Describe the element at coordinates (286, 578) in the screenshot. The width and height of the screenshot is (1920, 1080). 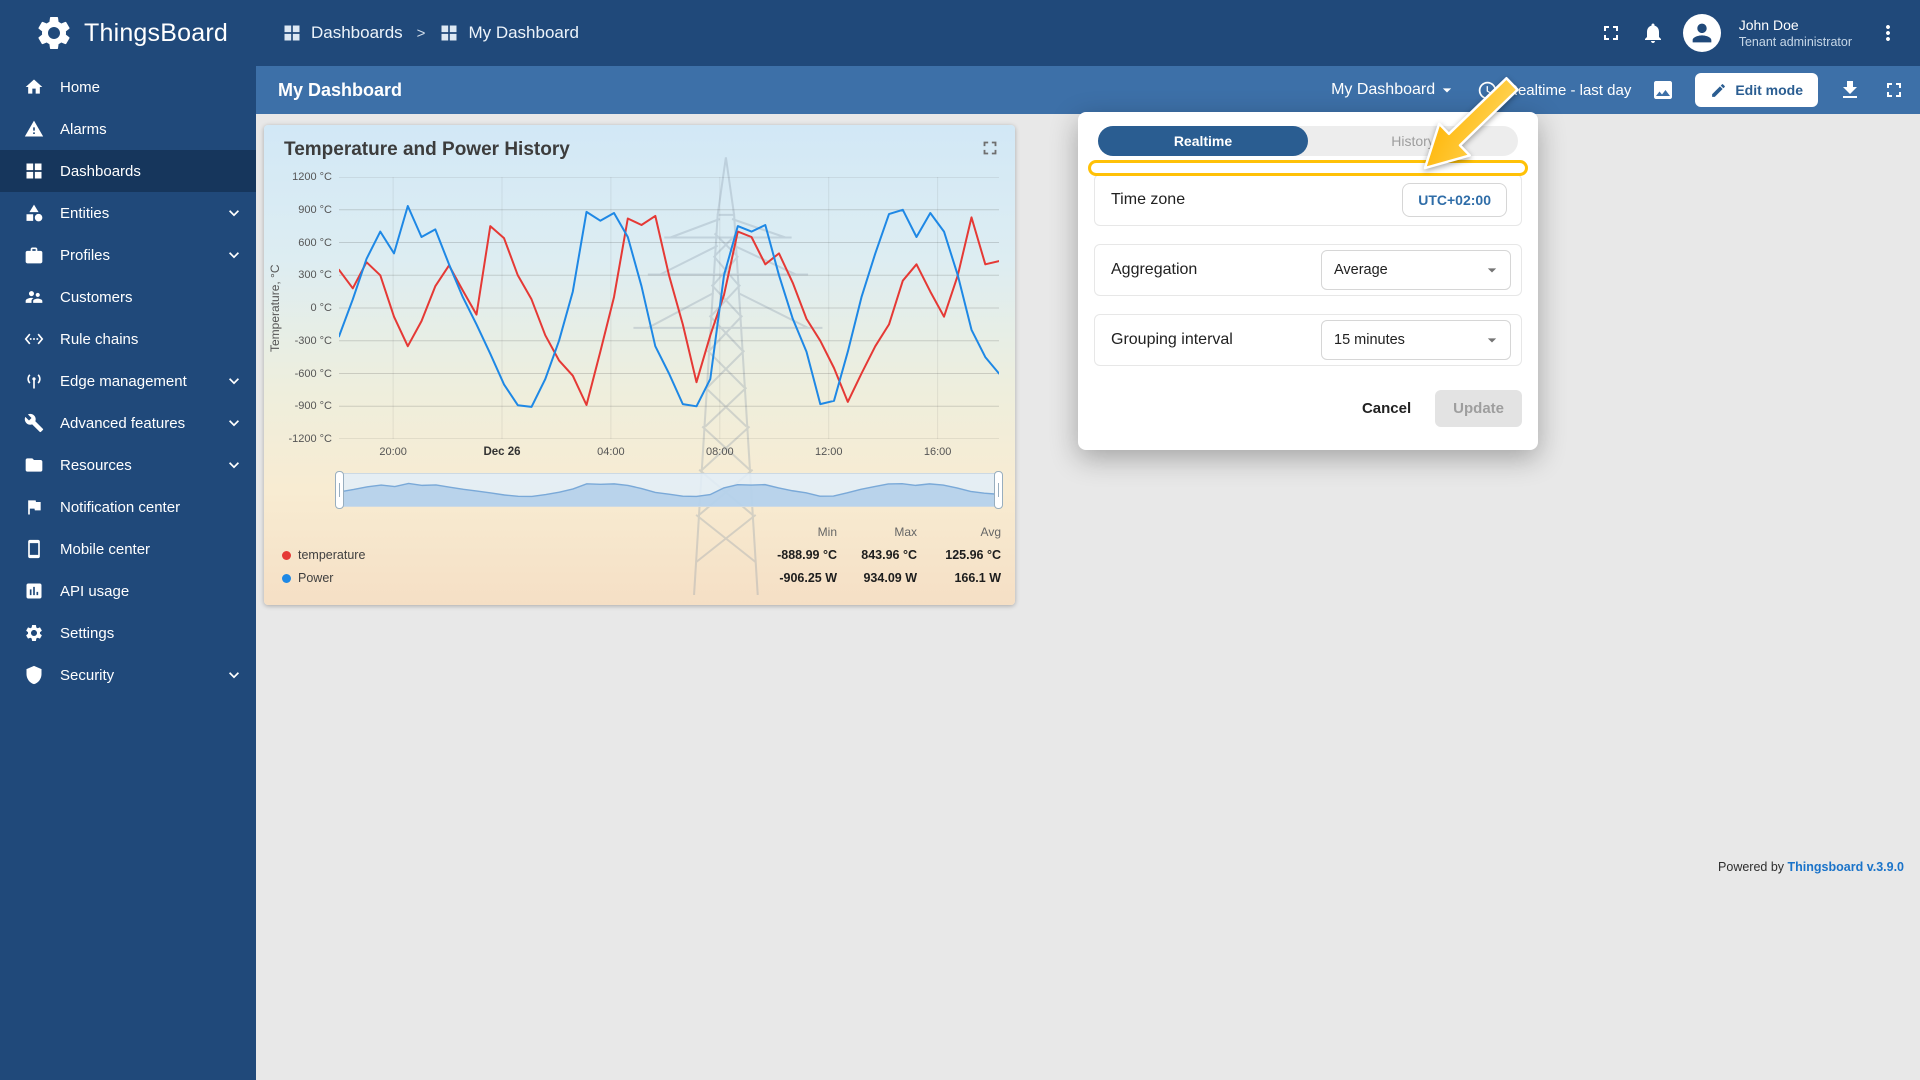
I see `power-series-dot` at that location.